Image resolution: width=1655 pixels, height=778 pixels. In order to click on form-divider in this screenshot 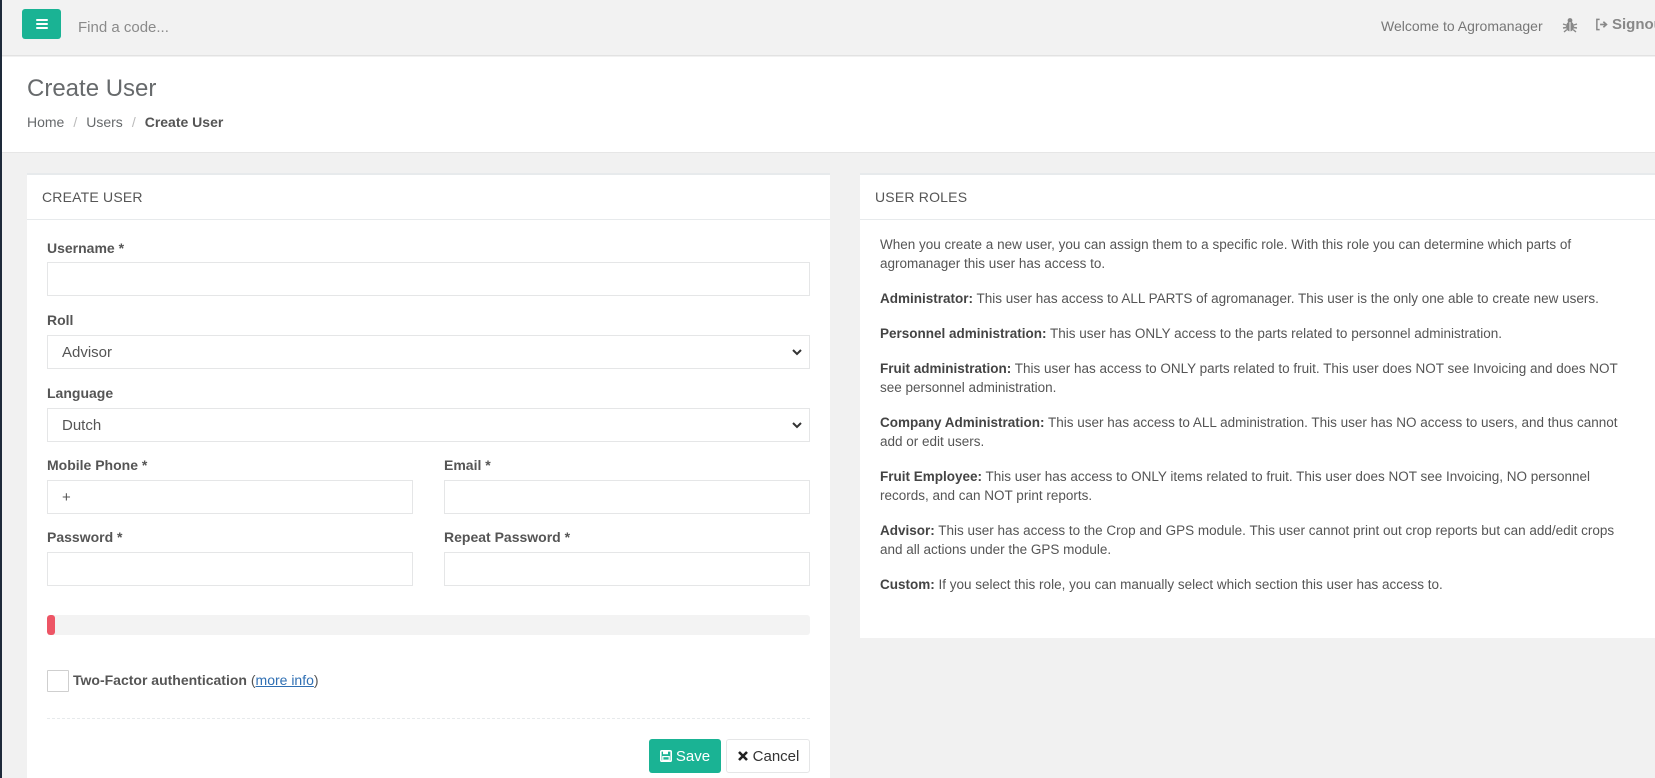, I will do `click(428, 718)`.